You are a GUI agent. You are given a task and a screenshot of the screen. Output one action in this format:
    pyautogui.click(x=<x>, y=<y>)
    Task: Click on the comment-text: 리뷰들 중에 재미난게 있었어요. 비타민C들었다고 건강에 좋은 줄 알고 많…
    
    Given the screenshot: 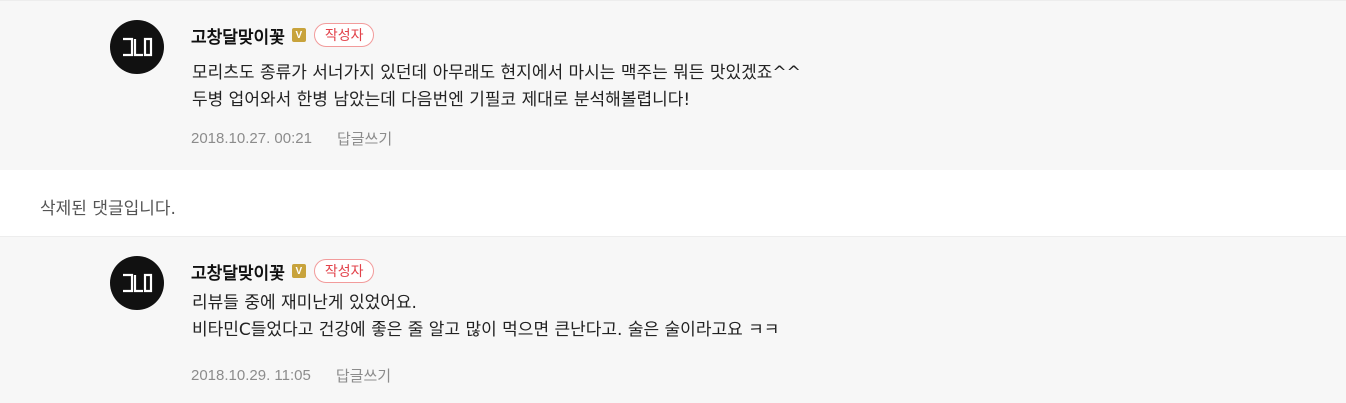 What is the action you would take?
    pyautogui.click(x=486, y=316)
    